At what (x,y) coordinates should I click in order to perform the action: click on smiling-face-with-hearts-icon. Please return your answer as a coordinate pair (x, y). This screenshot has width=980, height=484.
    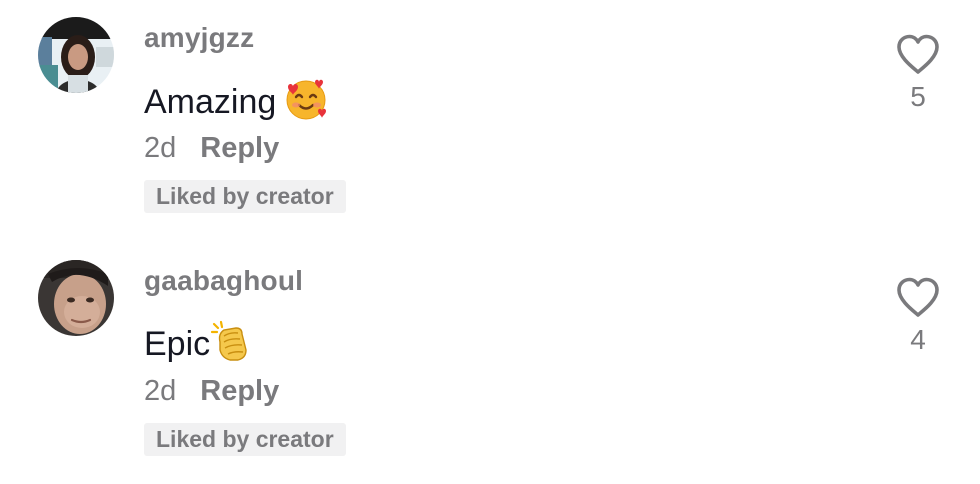
    Looking at the image, I should click on (306, 102).